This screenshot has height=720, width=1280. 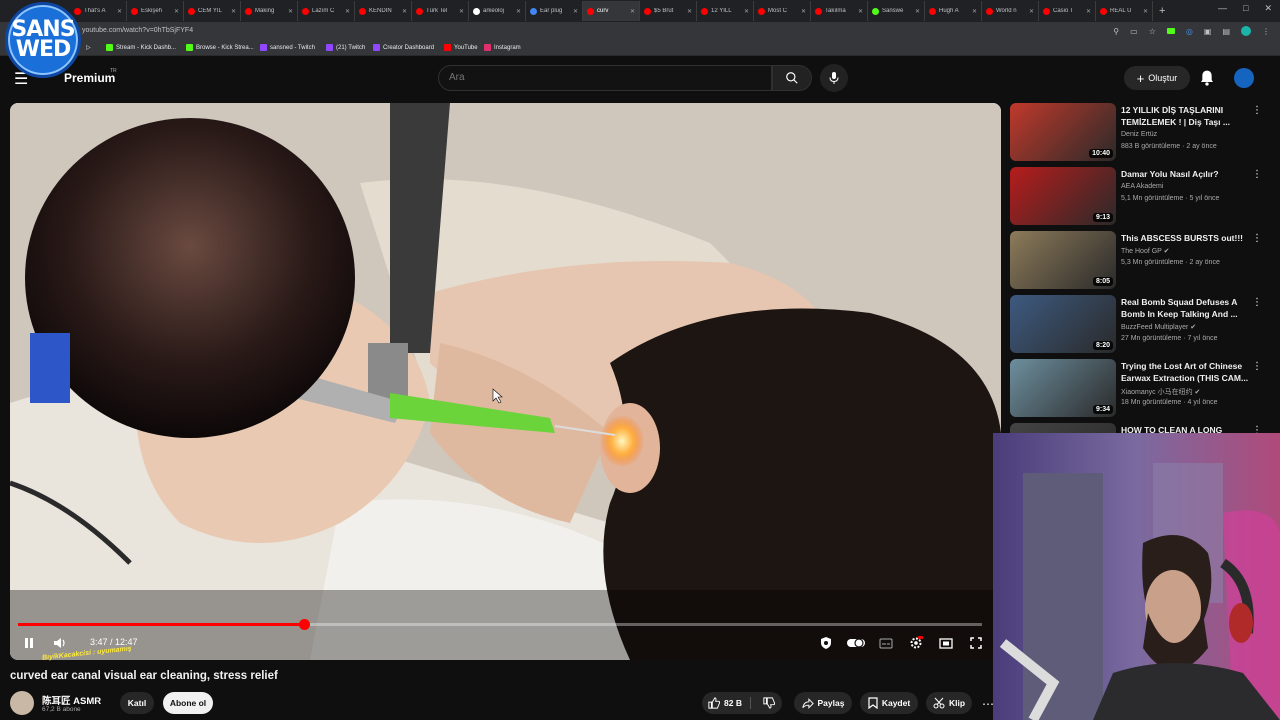 What do you see at coordinates (953, 11) in the screenshot?
I see `browser-tab: Hugh A ✕` at bounding box center [953, 11].